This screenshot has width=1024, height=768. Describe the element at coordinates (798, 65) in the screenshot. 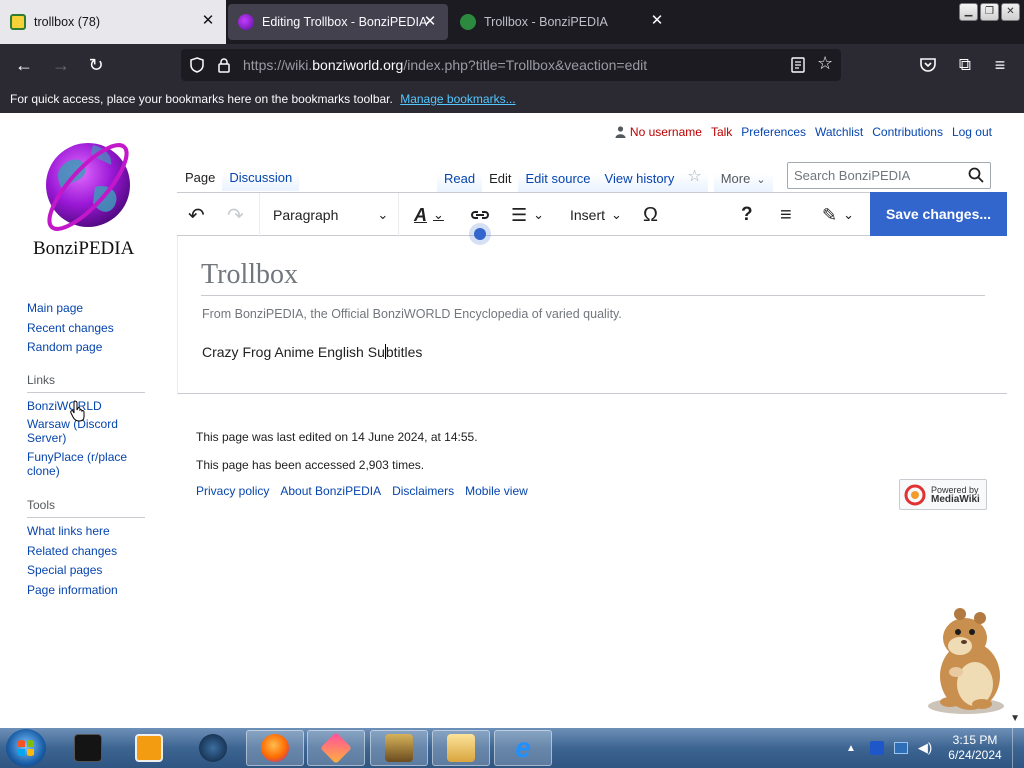

I see `reader-view-icon` at that location.